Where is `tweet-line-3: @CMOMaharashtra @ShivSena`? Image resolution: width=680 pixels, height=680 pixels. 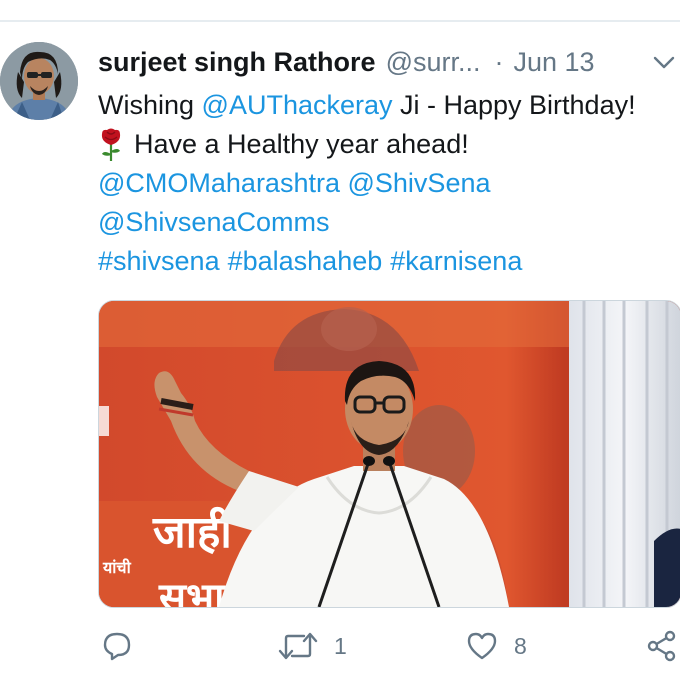 tweet-line-3: @CMOMaharashtra @ShivSena is located at coordinates (389, 183).